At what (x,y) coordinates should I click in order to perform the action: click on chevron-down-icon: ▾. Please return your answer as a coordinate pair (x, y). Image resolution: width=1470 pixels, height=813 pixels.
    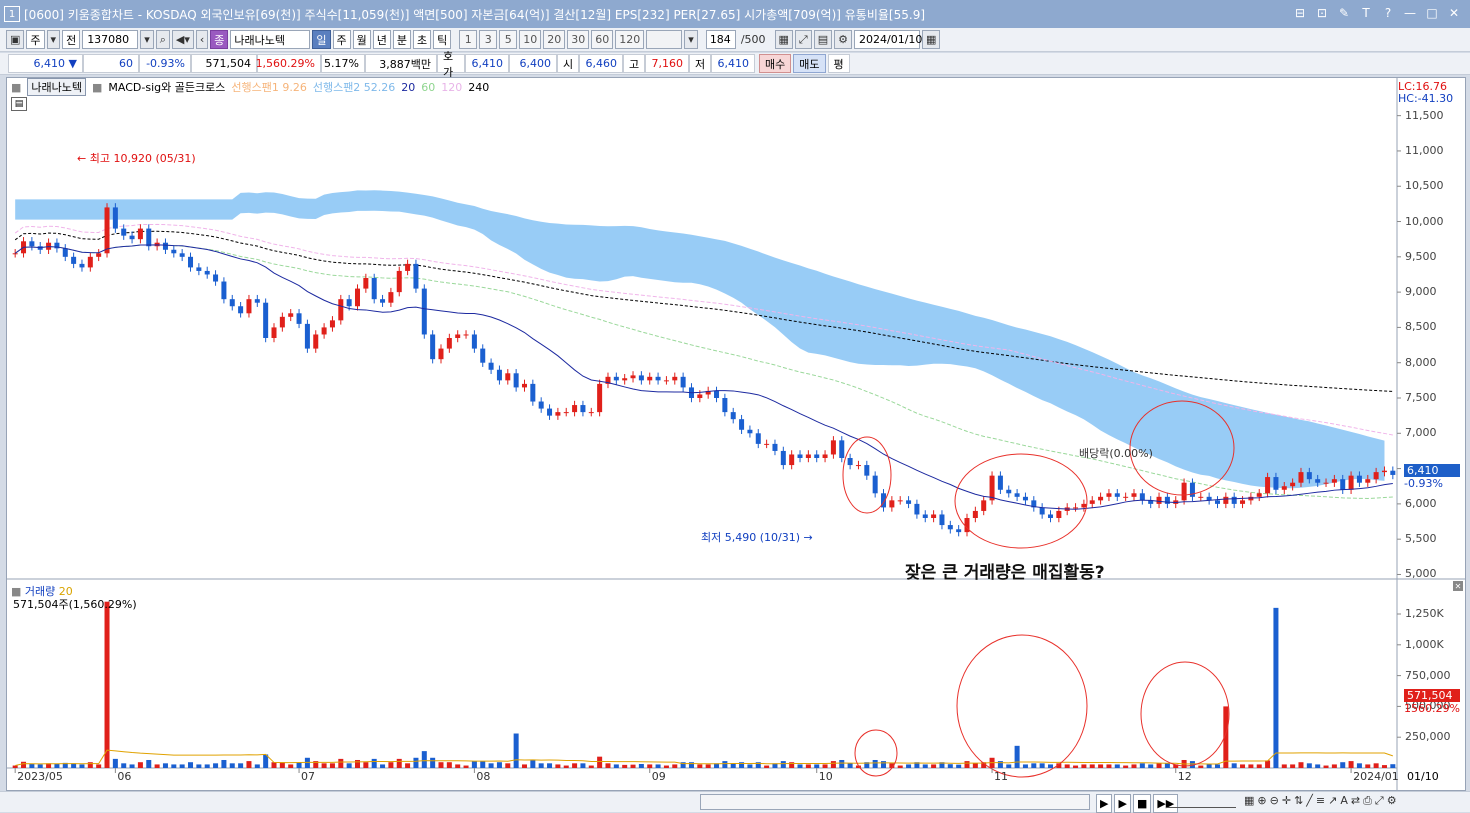
    Looking at the image, I should click on (53, 39).